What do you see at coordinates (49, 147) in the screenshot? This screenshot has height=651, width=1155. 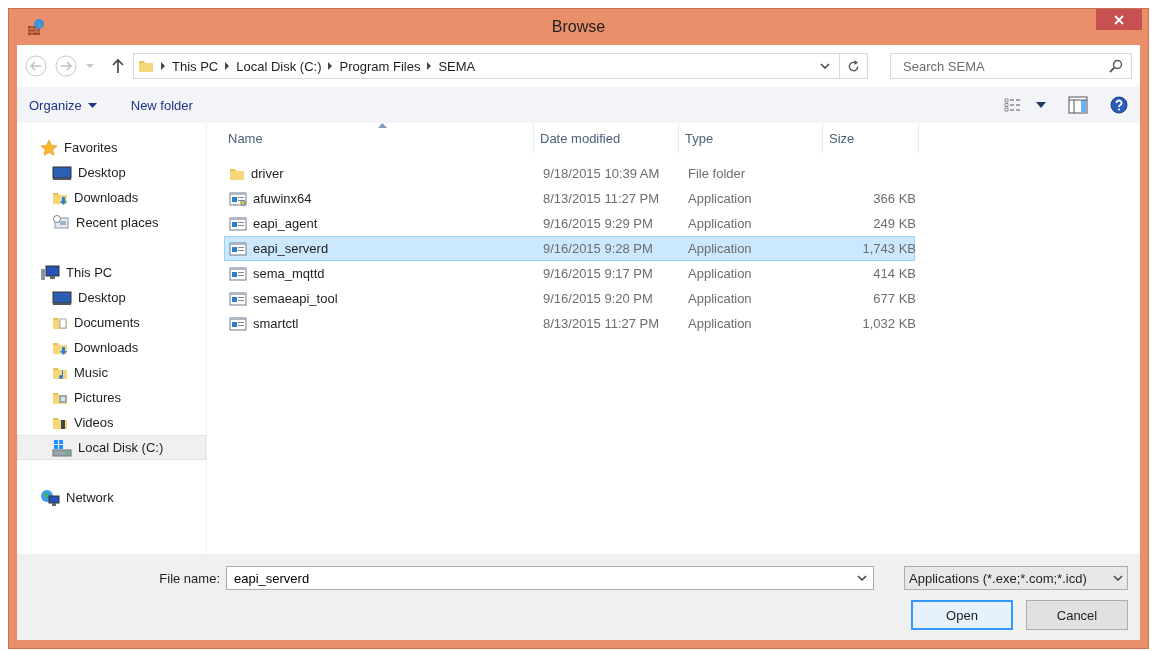 I see `star-icon` at bounding box center [49, 147].